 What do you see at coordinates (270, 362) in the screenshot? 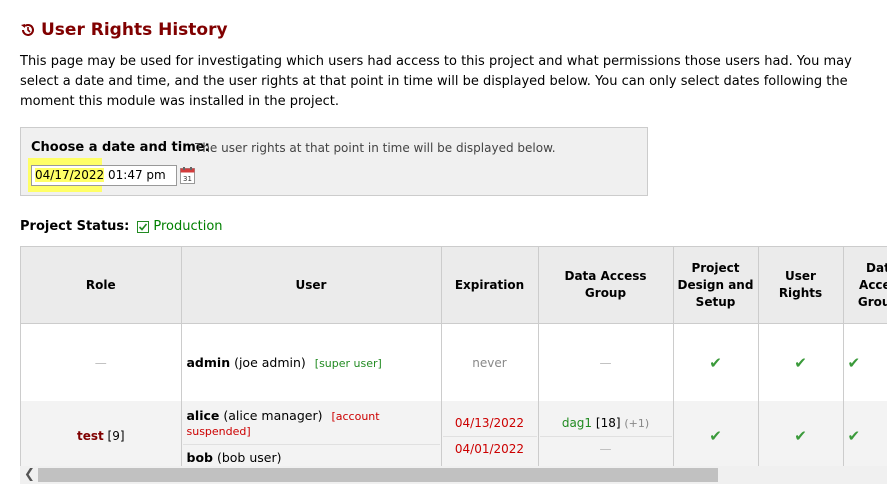
I see `user-fullname: (joe admin)` at bounding box center [270, 362].